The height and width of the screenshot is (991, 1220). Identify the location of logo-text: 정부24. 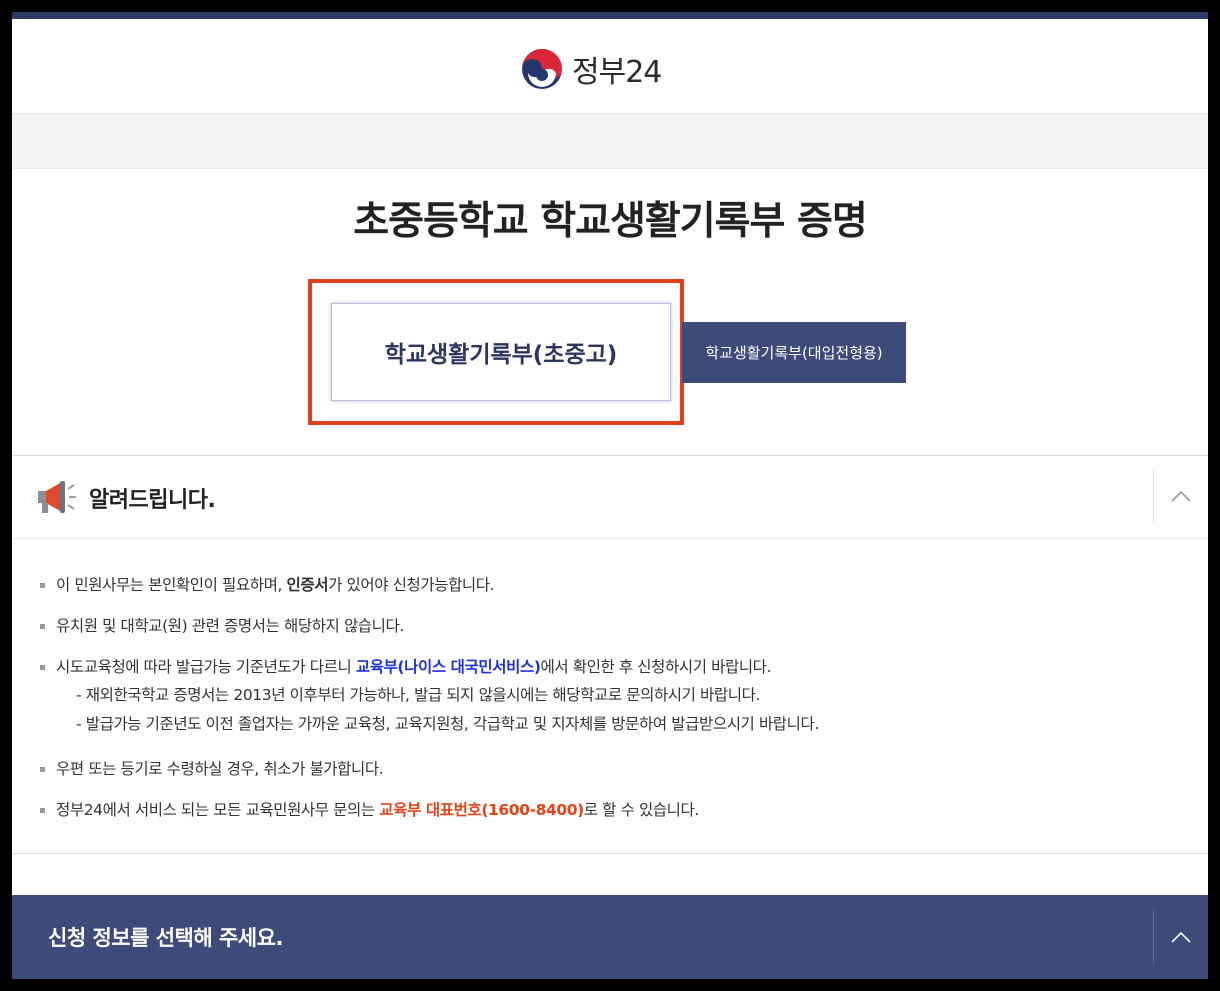
(617, 72).